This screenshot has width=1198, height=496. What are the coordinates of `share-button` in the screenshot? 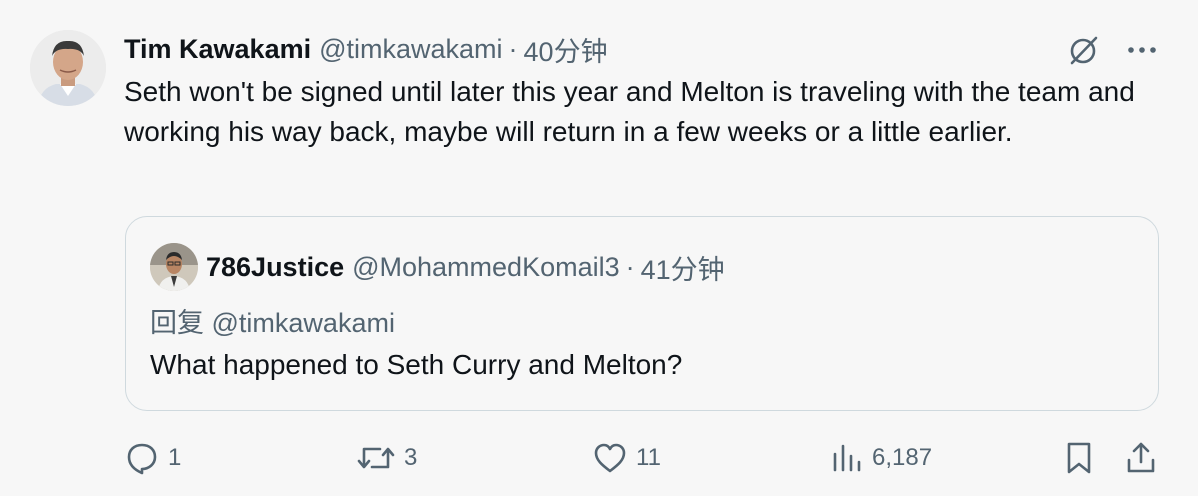 It's located at (1141, 458).